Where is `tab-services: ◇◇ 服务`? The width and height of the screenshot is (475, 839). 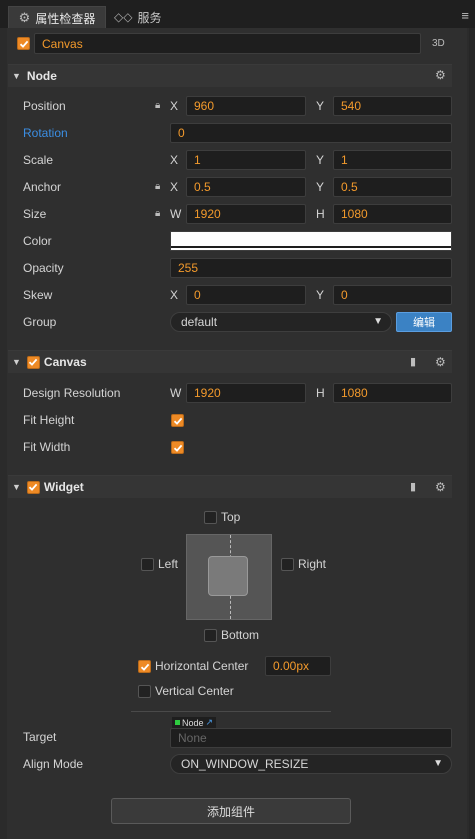 tab-services: ◇◇ 服务 is located at coordinates (137, 17).